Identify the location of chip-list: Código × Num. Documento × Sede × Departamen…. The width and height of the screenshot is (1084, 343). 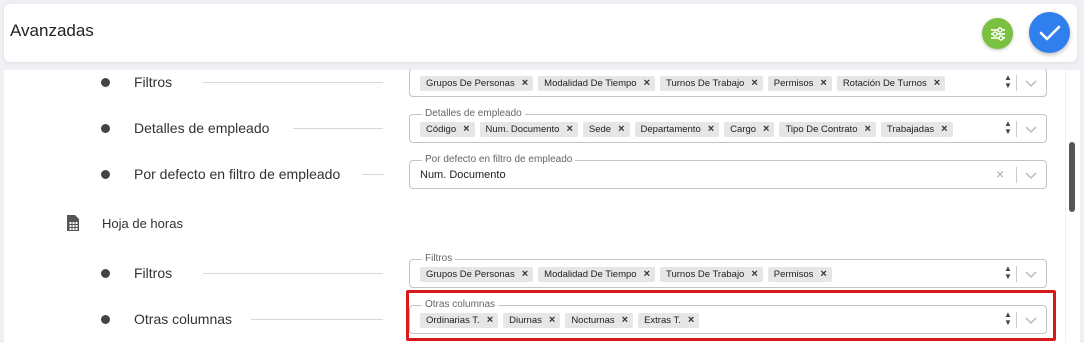
(686, 129).